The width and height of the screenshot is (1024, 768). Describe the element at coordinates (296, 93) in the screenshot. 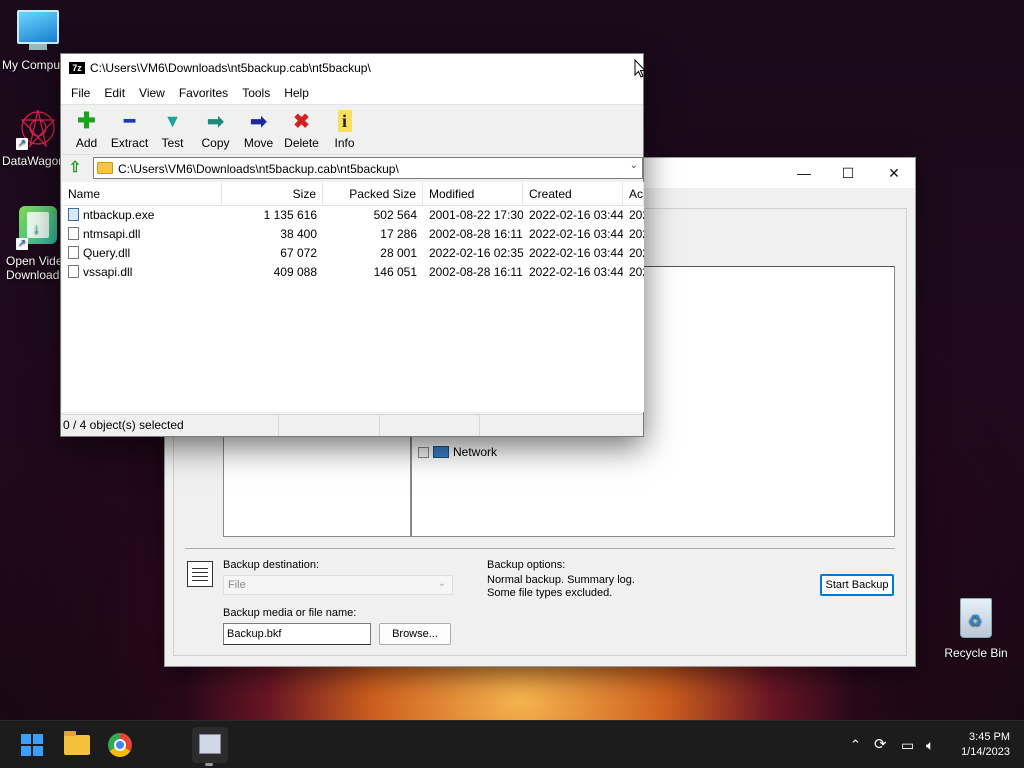

I see `menu-help: Help` at that location.